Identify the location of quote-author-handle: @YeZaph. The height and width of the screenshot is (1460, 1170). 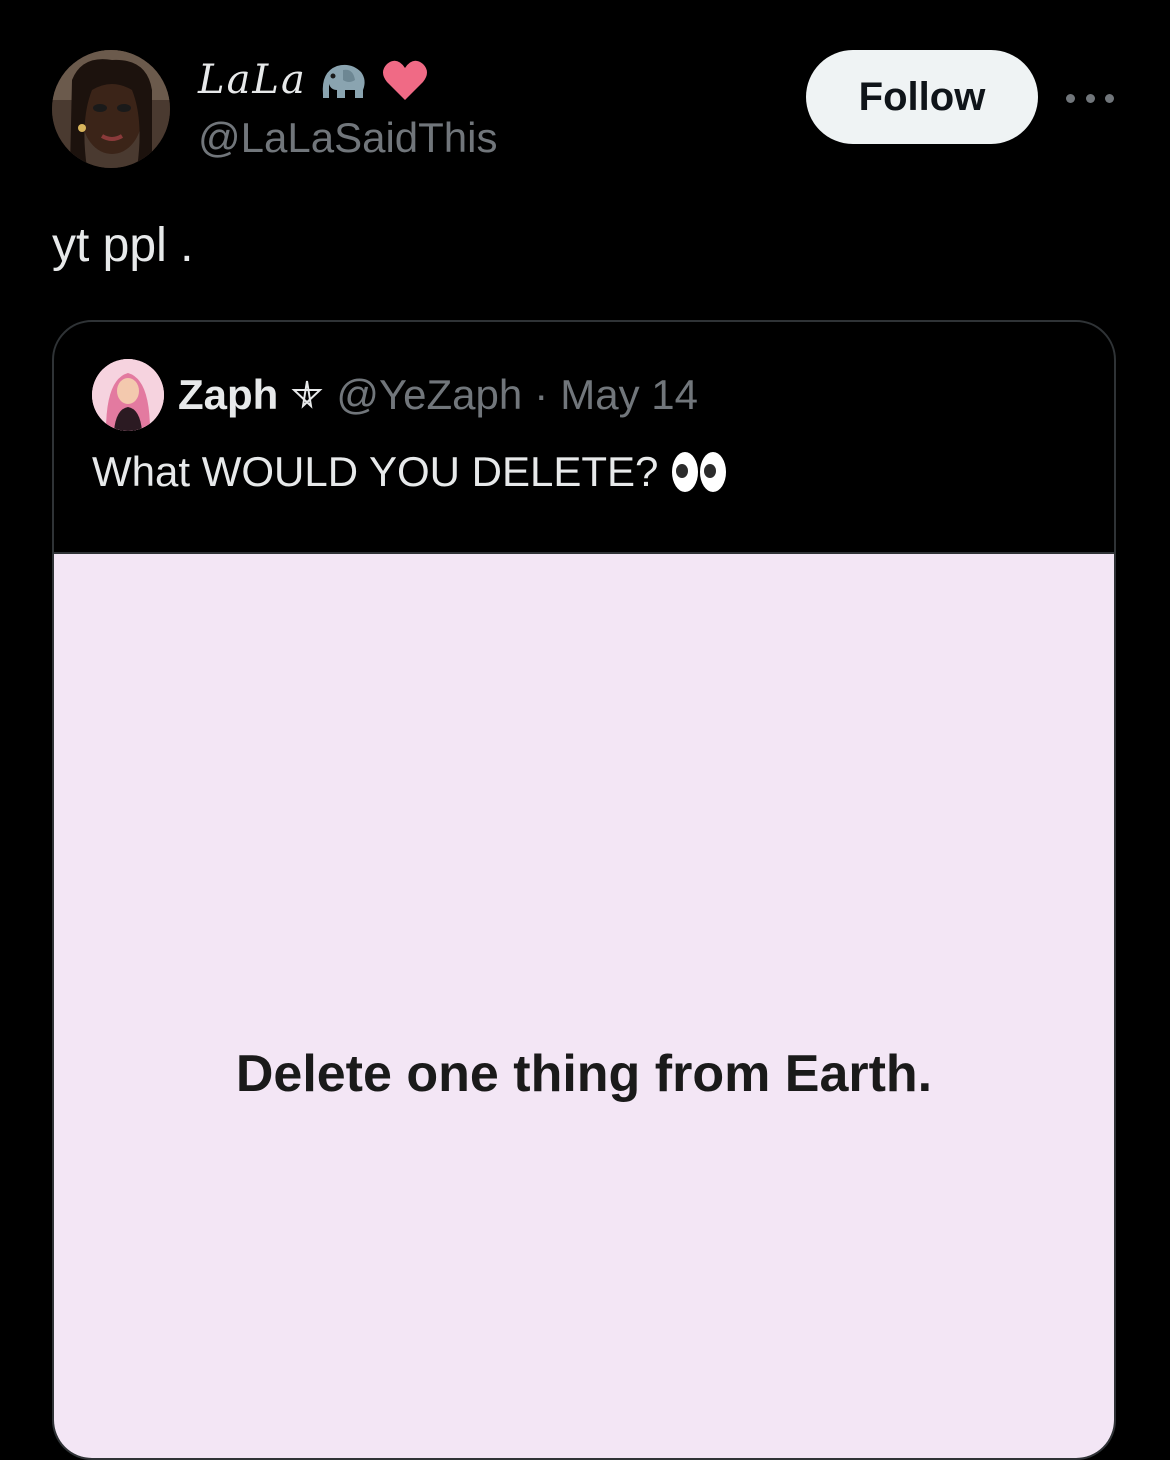
(429, 395).